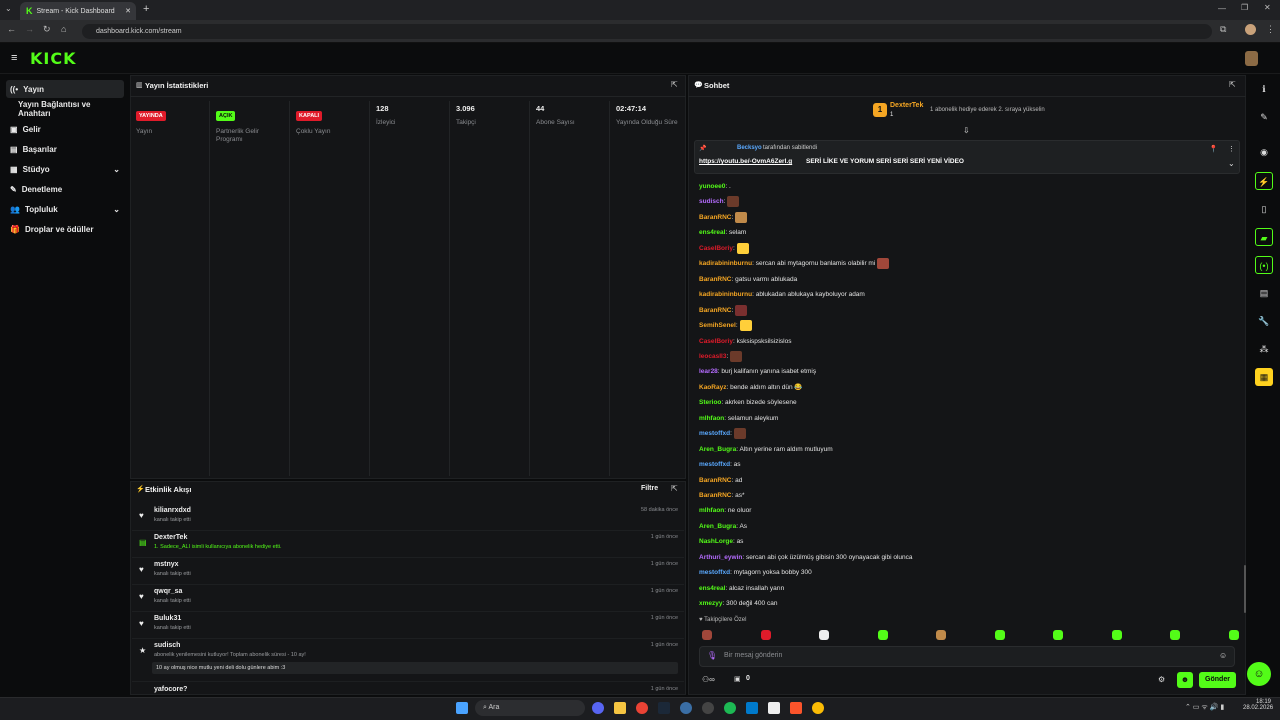  Describe the element at coordinates (906, 105) in the screenshot. I see `gifter-name: DexterTek` at that location.